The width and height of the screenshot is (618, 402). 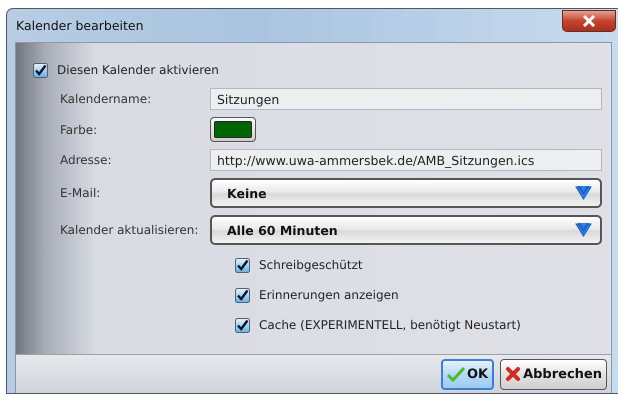 I want to click on checkmark-icon, so click(x=455, y=374).